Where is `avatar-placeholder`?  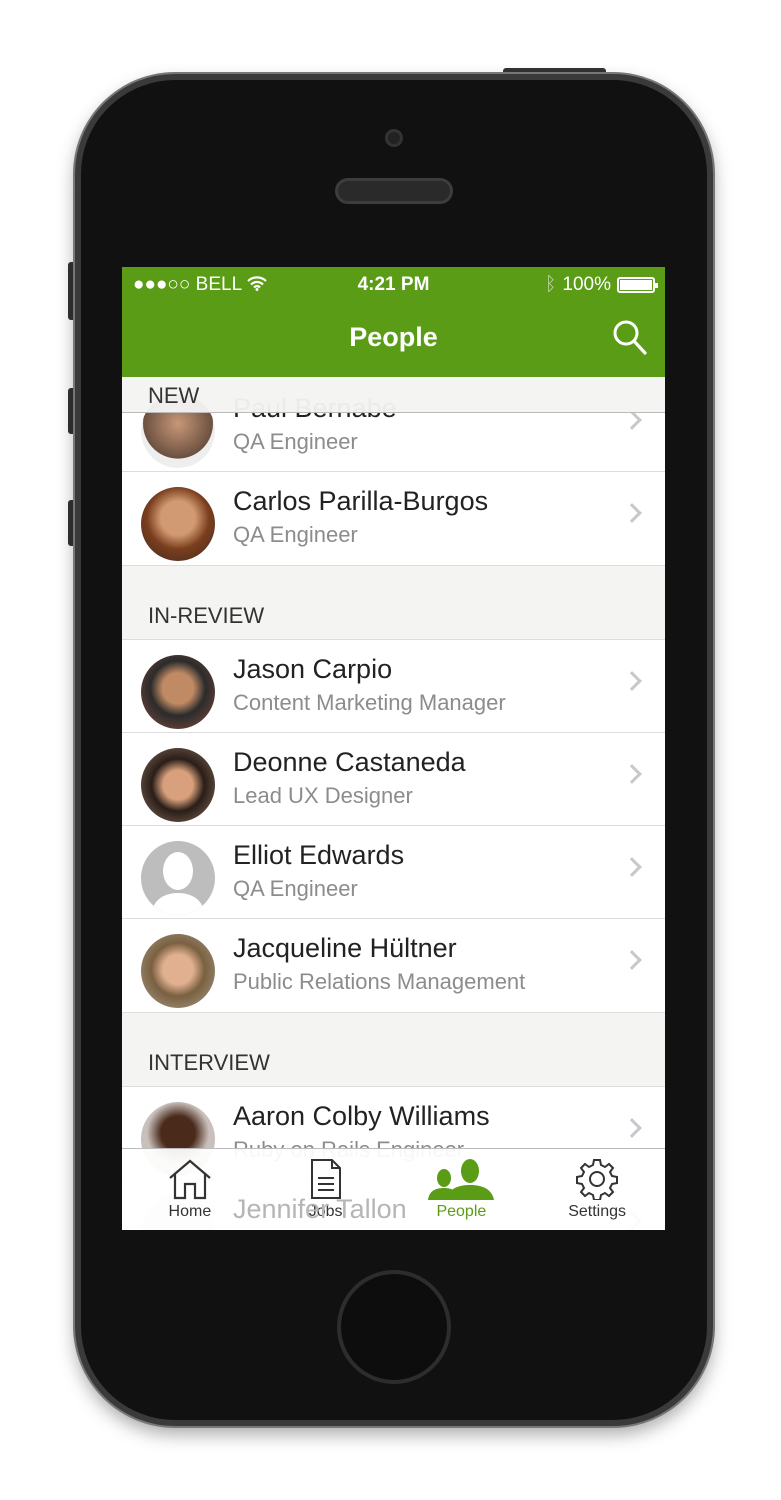
avatar-placeholder is located at coordinates (178, 878).